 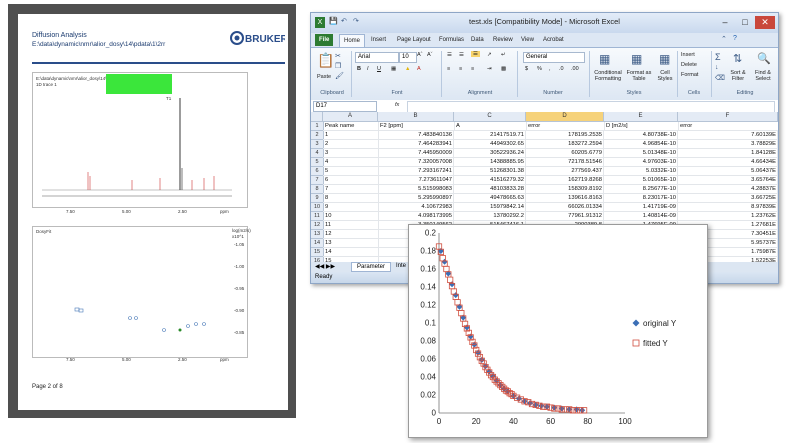 What do you see at coordinates (665, 76) in the screenshot?
I see `cell-styles-button: Cell Styles` at bounding box center [665, 76].